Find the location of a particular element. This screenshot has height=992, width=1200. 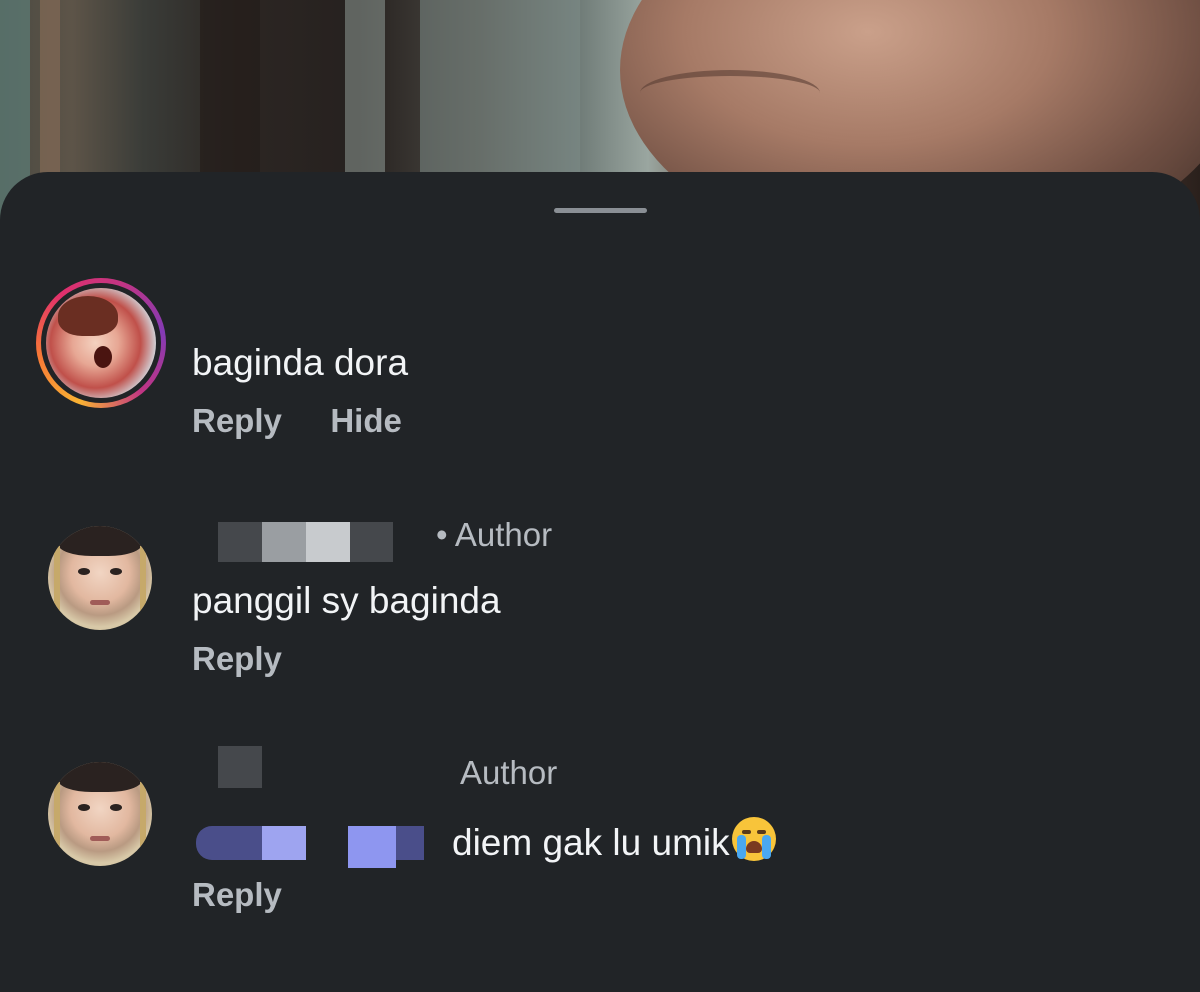

comment-actions: Reply Hide is located at coordinates (319, 421).